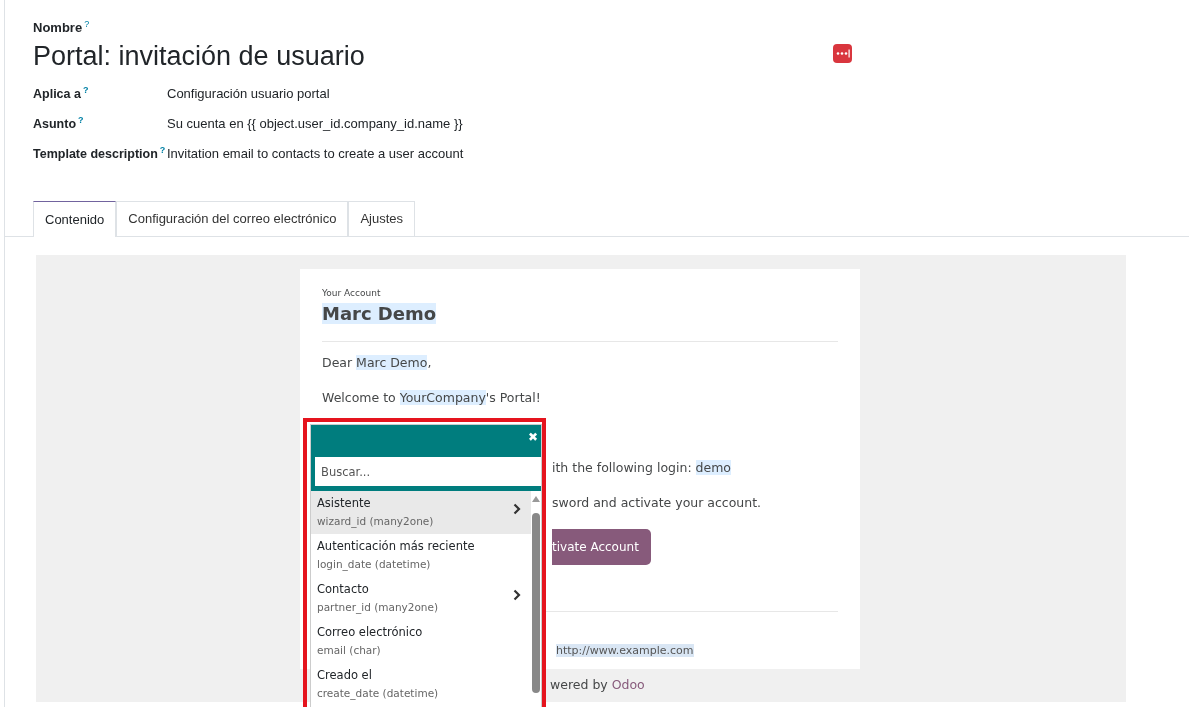  Describe the element at coordinates (352, 293) in the screenshot. I see `email-kicker: Your Account` at that location.